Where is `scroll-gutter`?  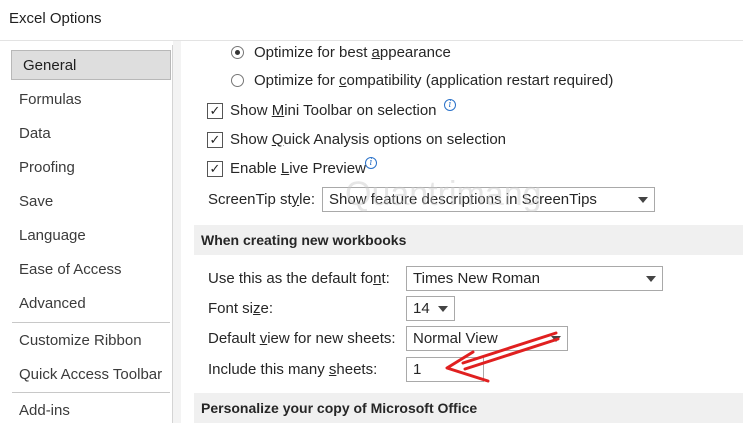
scroll-gutter is located at coordinates (177, 232).